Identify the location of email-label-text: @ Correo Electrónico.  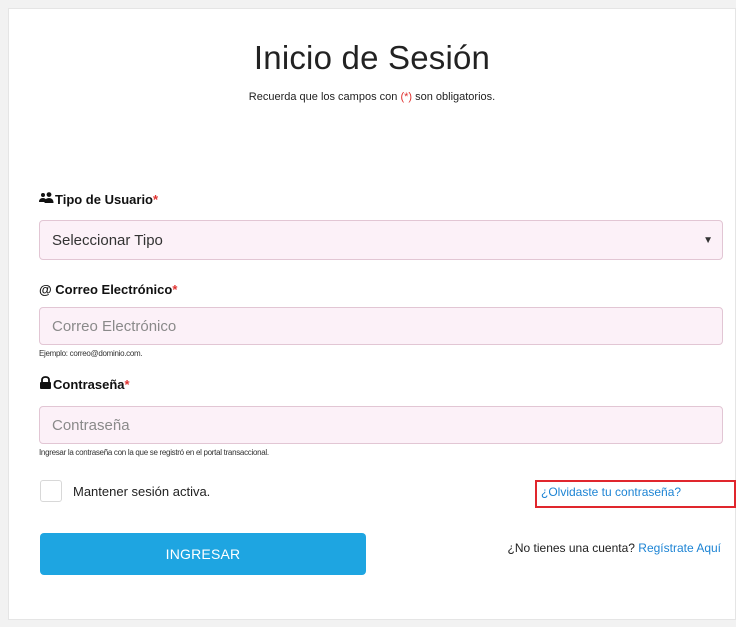
(106, 289).